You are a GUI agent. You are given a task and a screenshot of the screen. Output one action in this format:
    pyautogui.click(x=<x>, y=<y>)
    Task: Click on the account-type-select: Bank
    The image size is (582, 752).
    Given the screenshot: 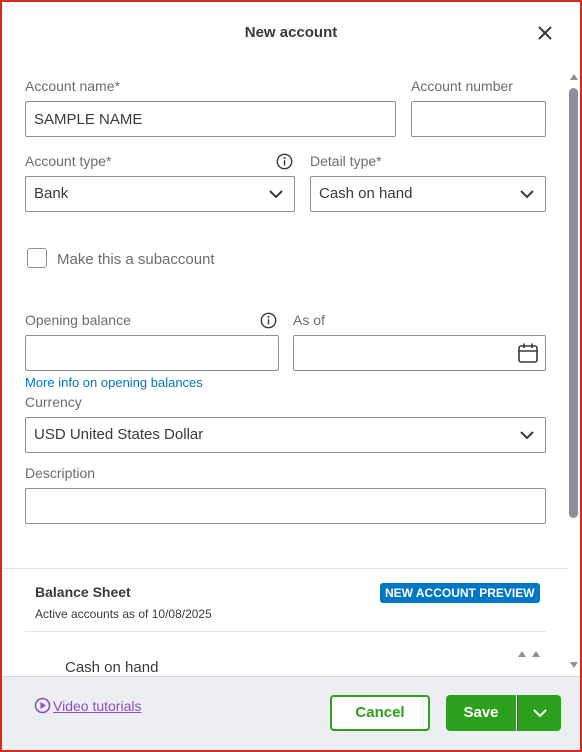 What is the action you would take?
    pyautogui.click(x=160, y=194)
    